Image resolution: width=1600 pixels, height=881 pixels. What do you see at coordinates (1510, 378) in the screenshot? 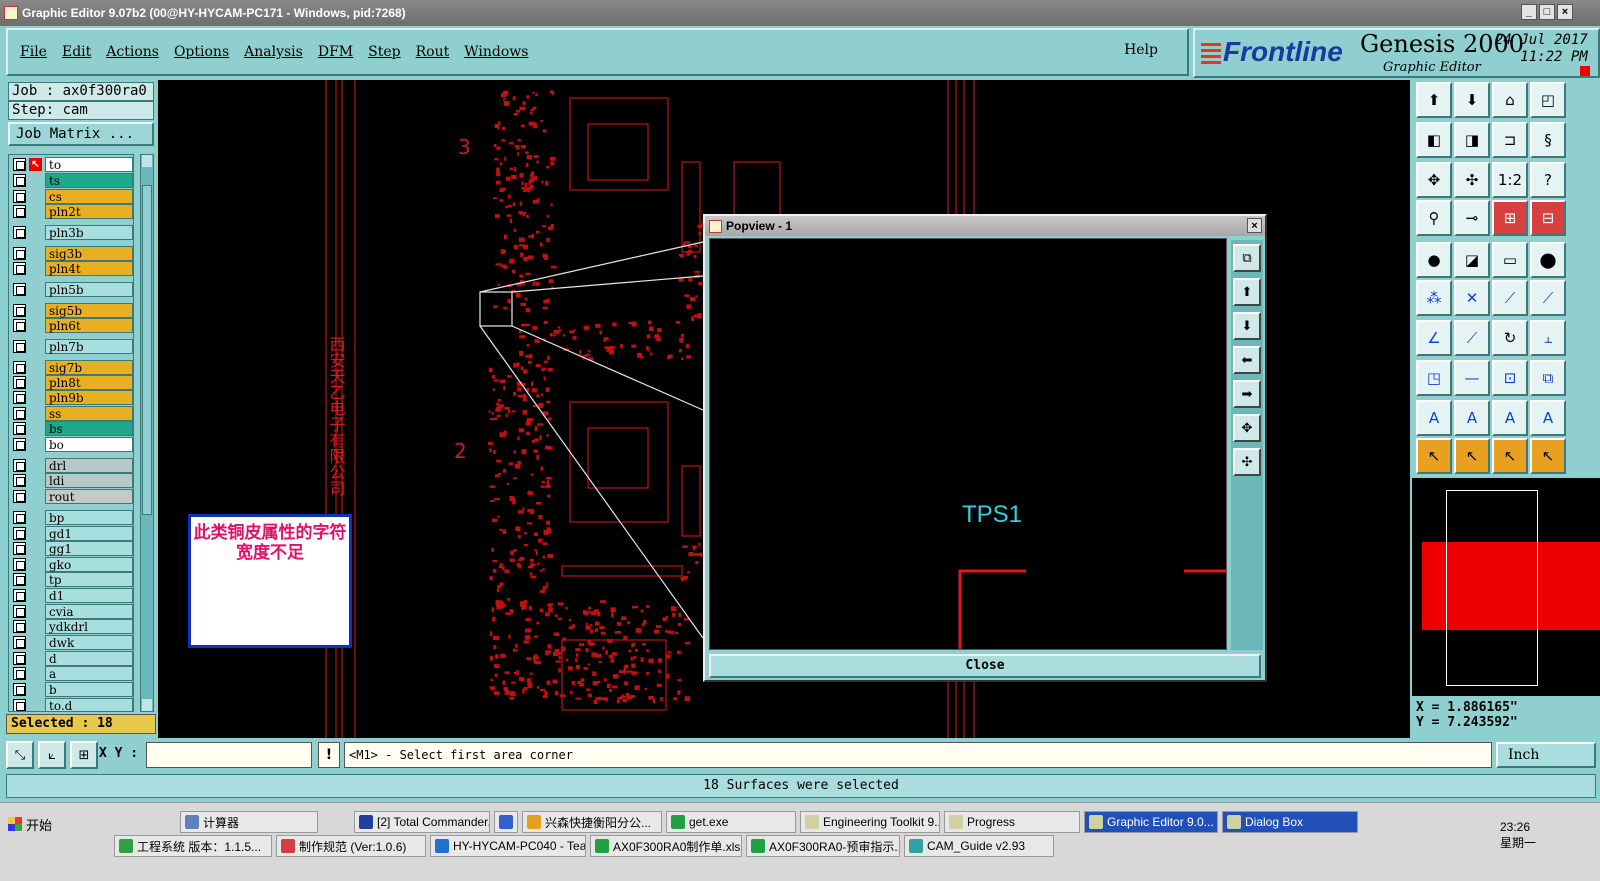
I see `box-icon: ⊡` at bounding box center [1510, 378].